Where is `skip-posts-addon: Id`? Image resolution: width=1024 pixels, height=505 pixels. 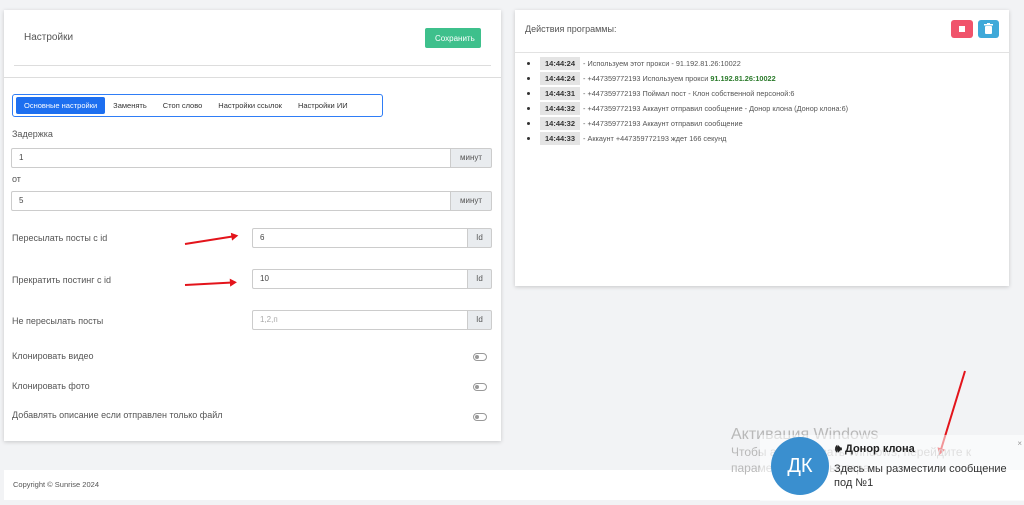
skip-posts-addon: Id is located at coordinates (480, 320).